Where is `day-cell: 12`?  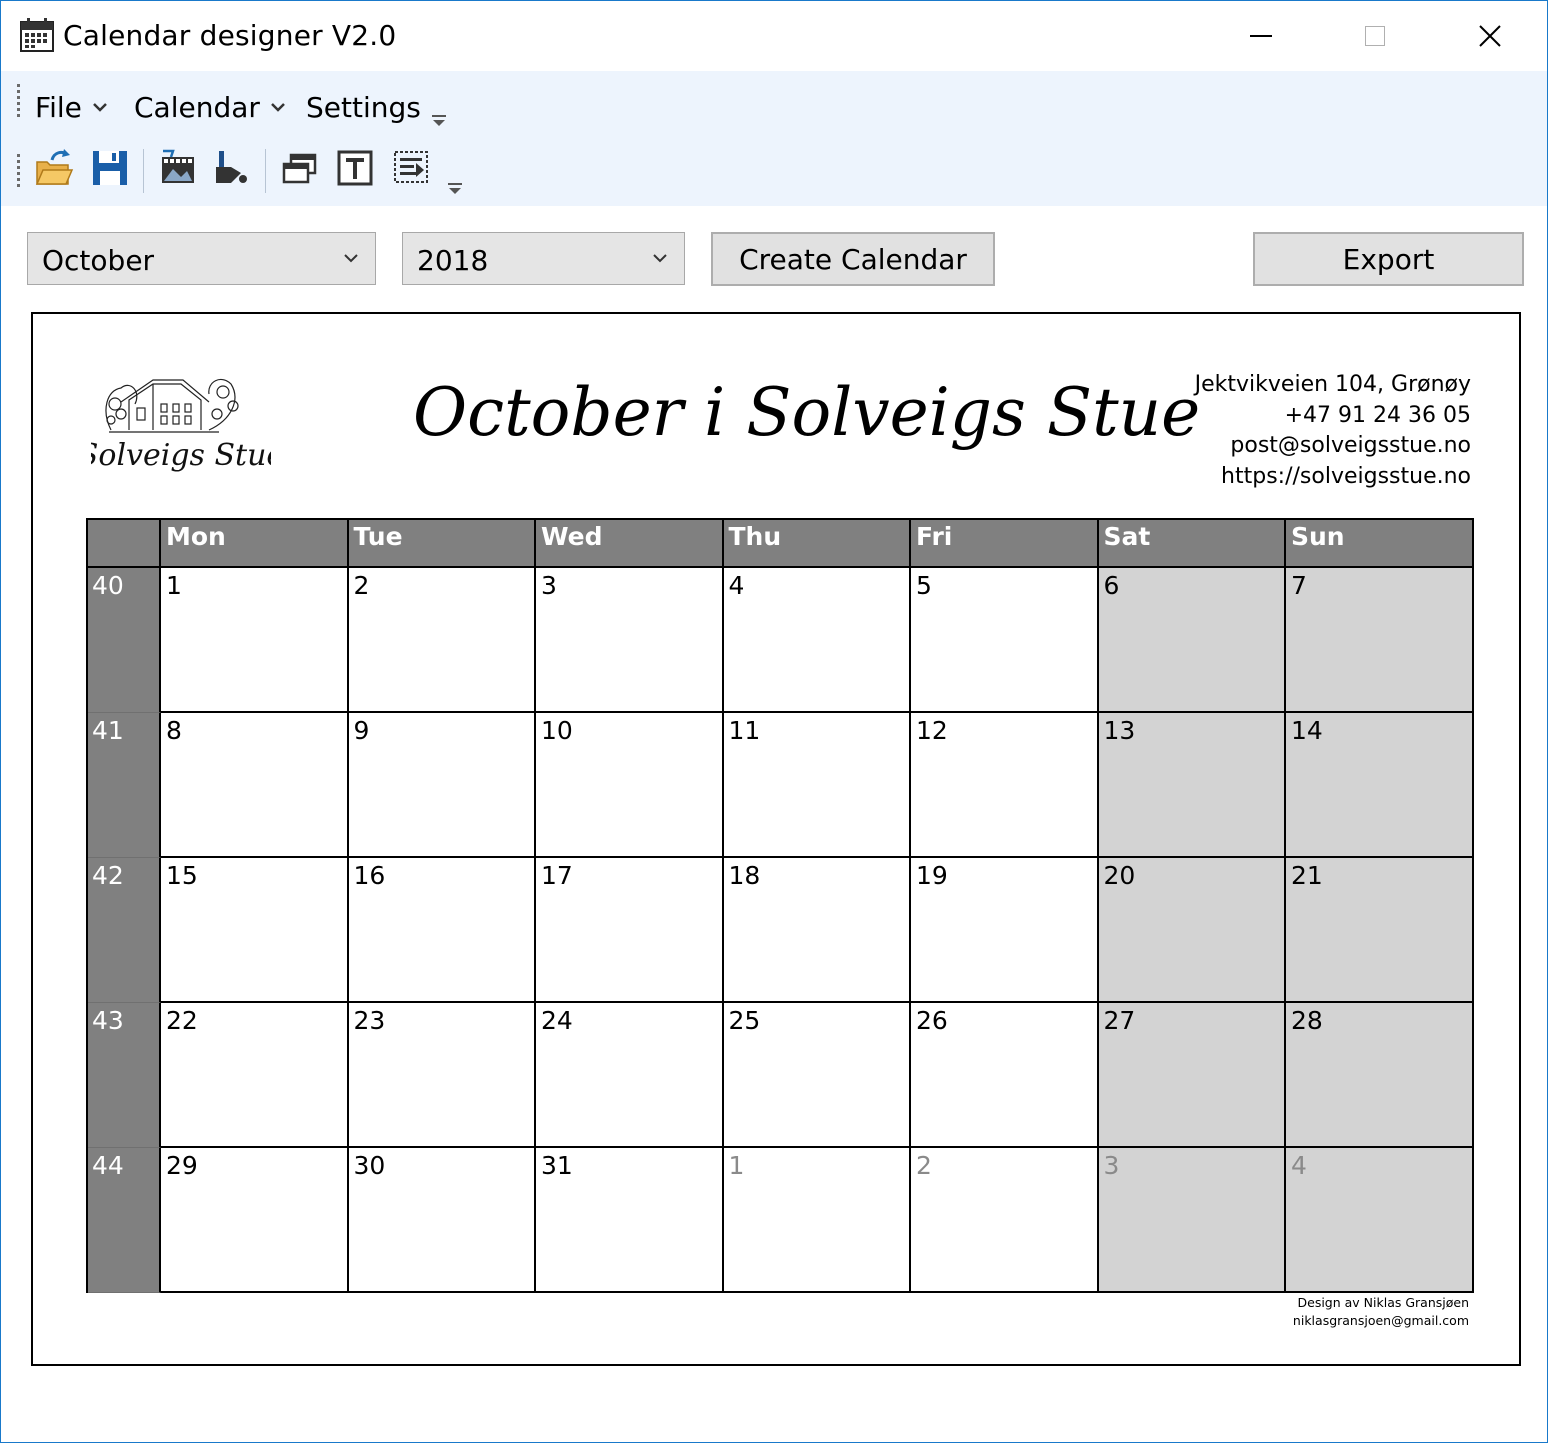
day-cell: 12 is located at coordinates (1005, 785).